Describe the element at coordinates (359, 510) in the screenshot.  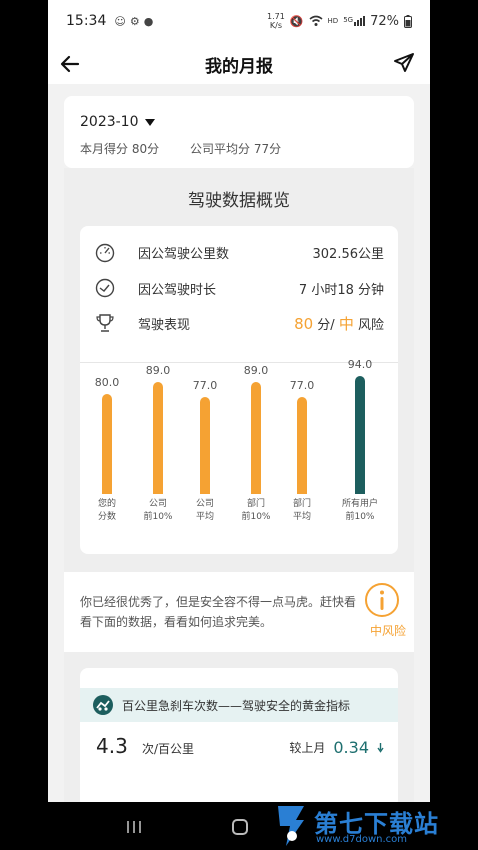
I see `bar-category-label: 所有用户 前10%` at that location.